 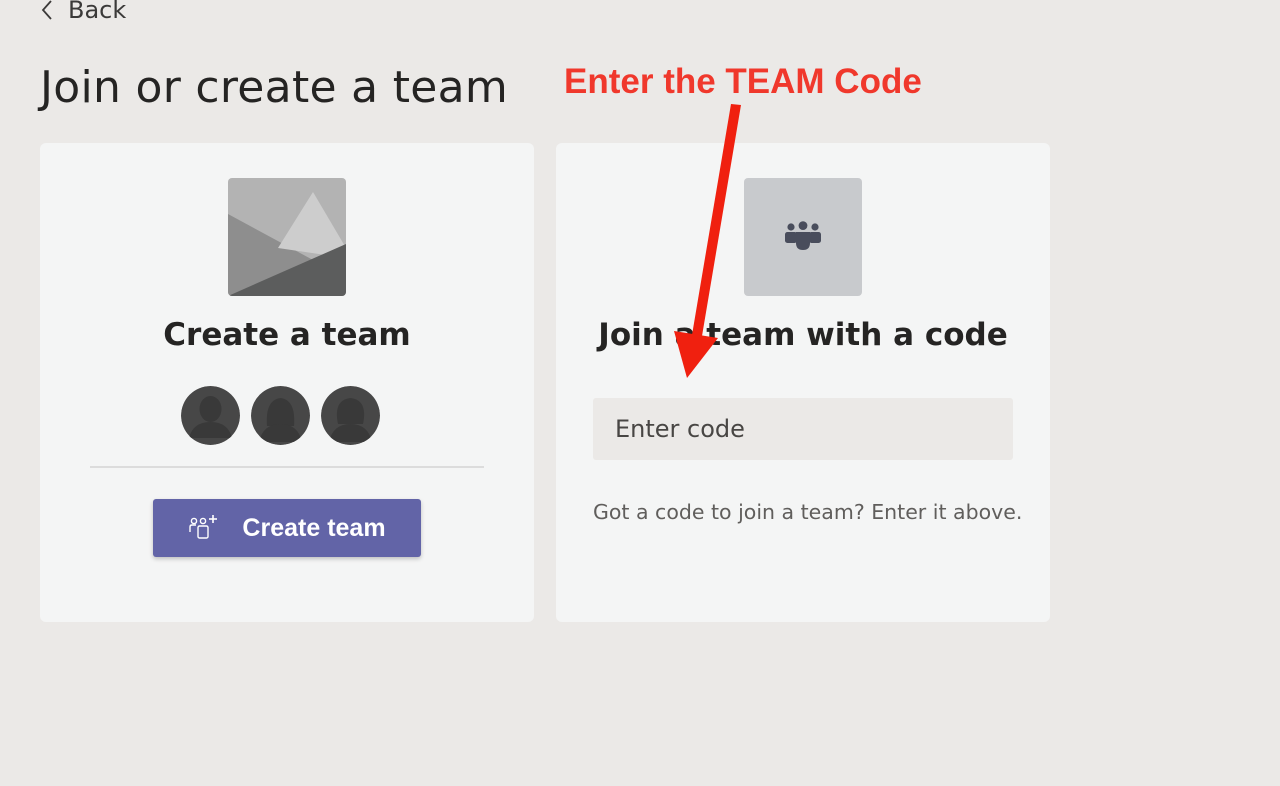 What do you see at coordinates (97, 12) in the screenshot?
I see `back-label: Back` at bounding box center [97, 12].